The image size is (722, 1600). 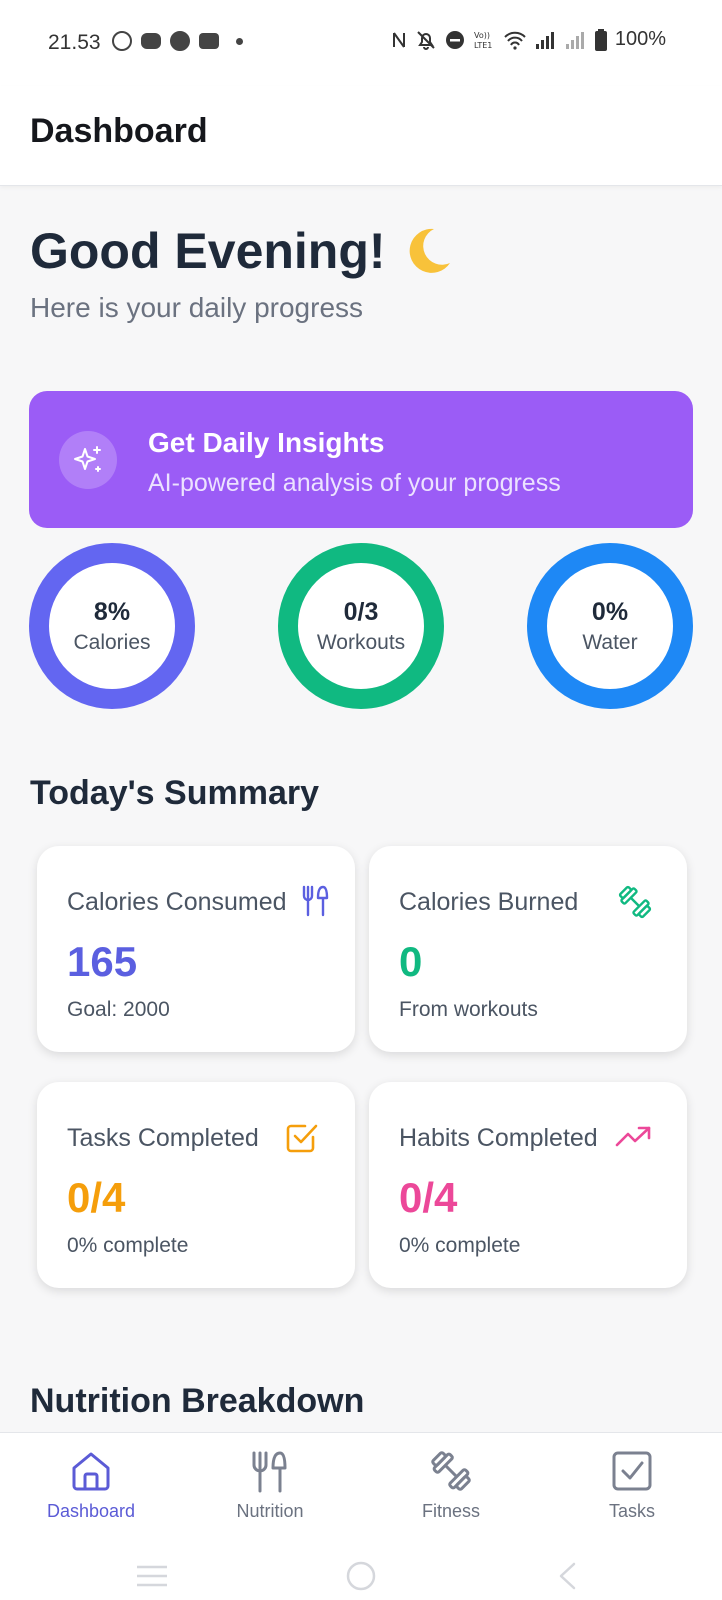 I want to click on nav-label: Dashboard, so click(x=91, y=1511).